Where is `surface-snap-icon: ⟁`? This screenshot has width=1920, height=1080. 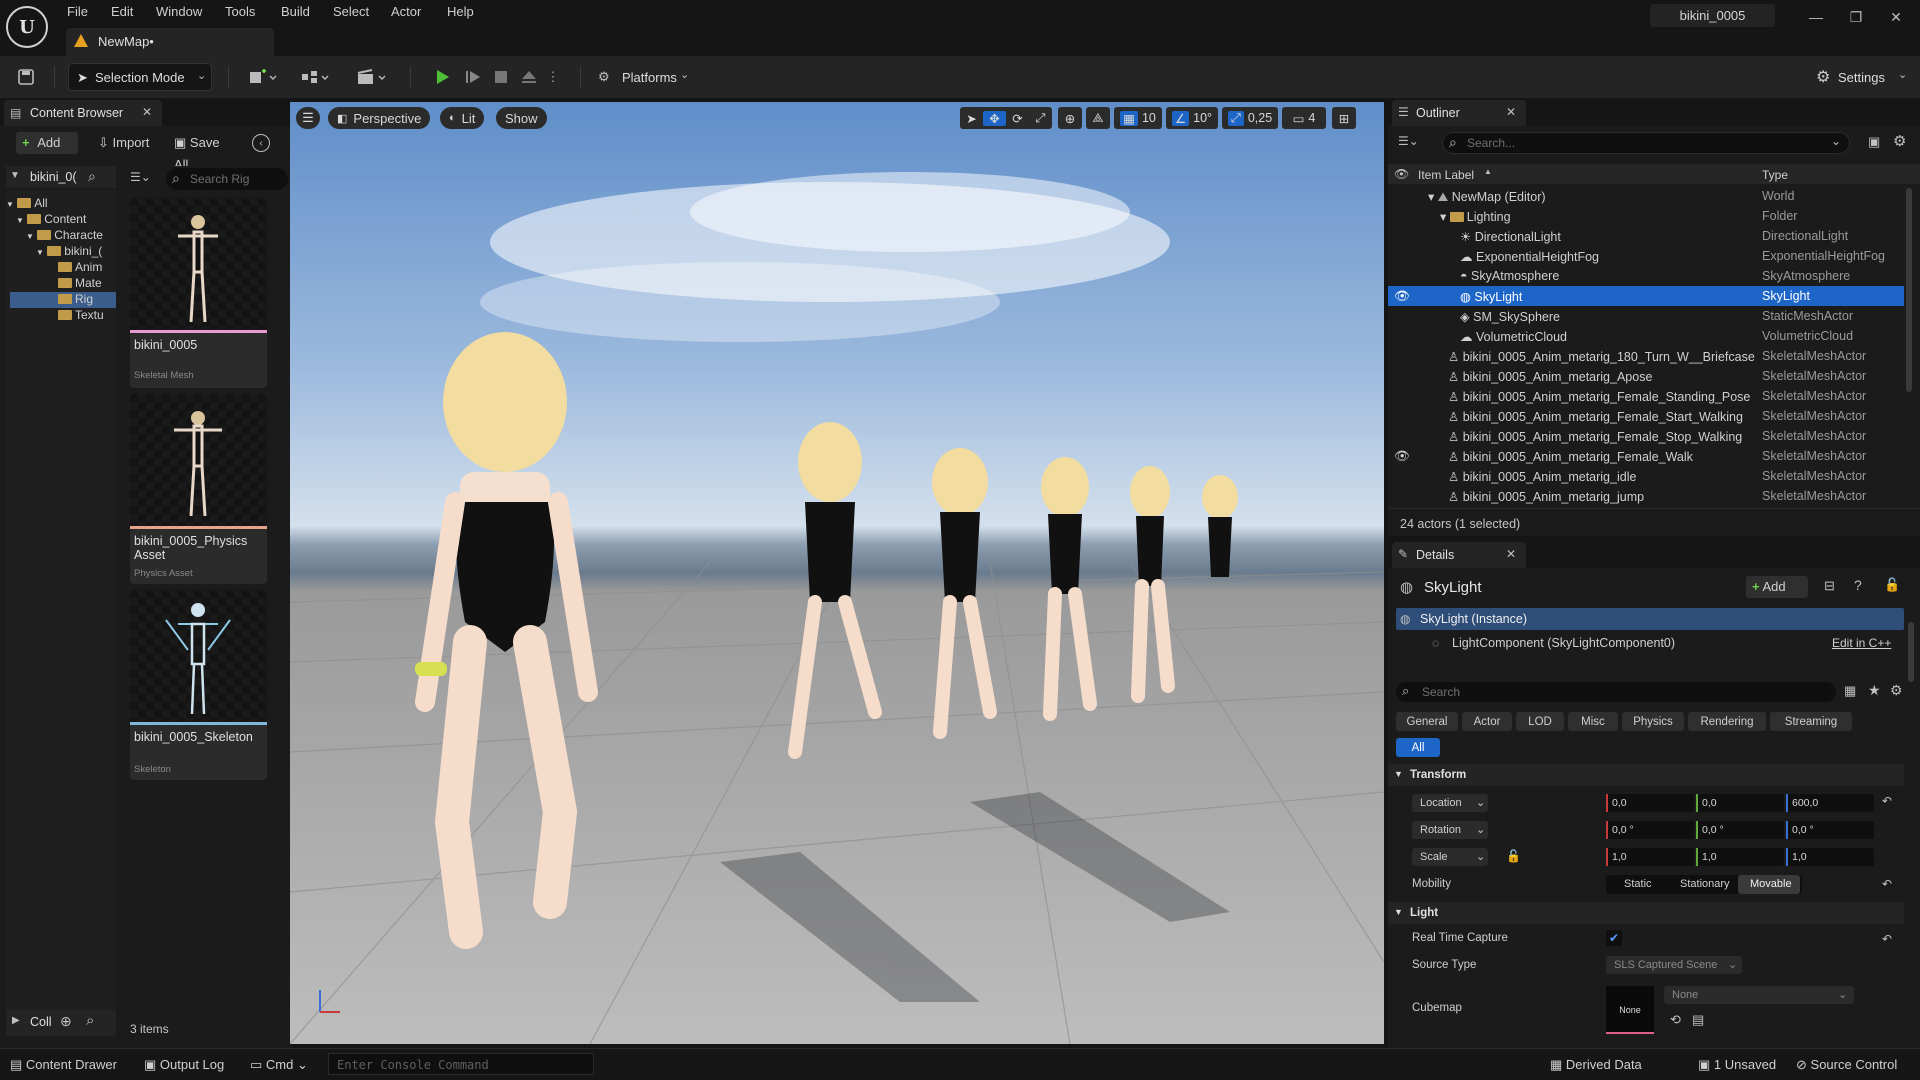 surface-snap-icon: ⟁ is located at coordinates (1098, 118).